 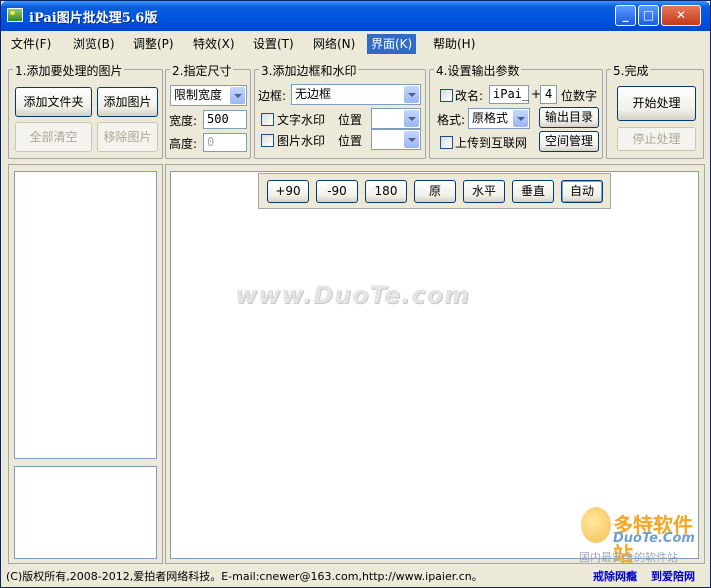 I want to click on title-bar: iPai图片批处理5.6版 _ □ ✕, so click(x=355, y=16).